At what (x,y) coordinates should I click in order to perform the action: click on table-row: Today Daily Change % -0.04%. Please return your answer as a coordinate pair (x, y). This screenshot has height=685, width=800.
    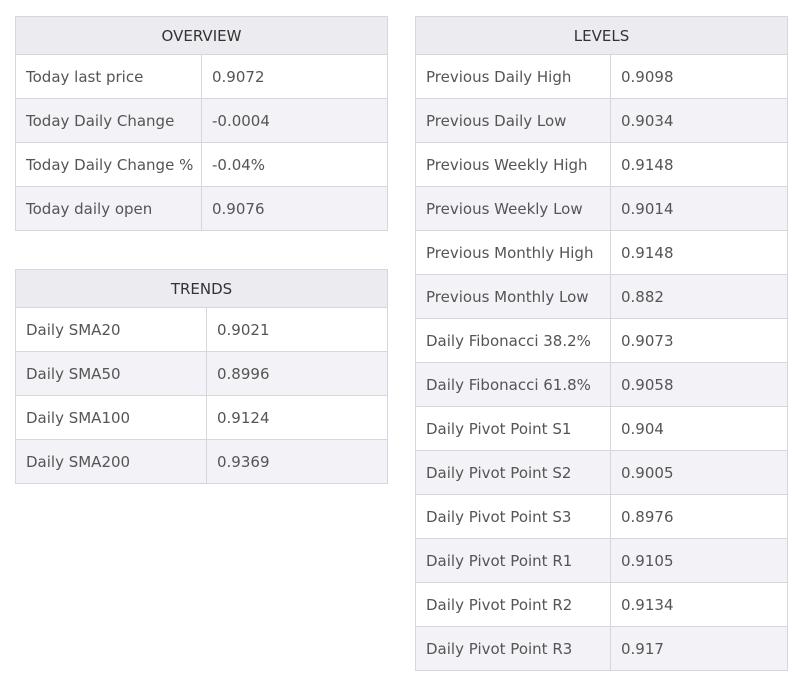
    Looking at the image, I should click on (201, 164).